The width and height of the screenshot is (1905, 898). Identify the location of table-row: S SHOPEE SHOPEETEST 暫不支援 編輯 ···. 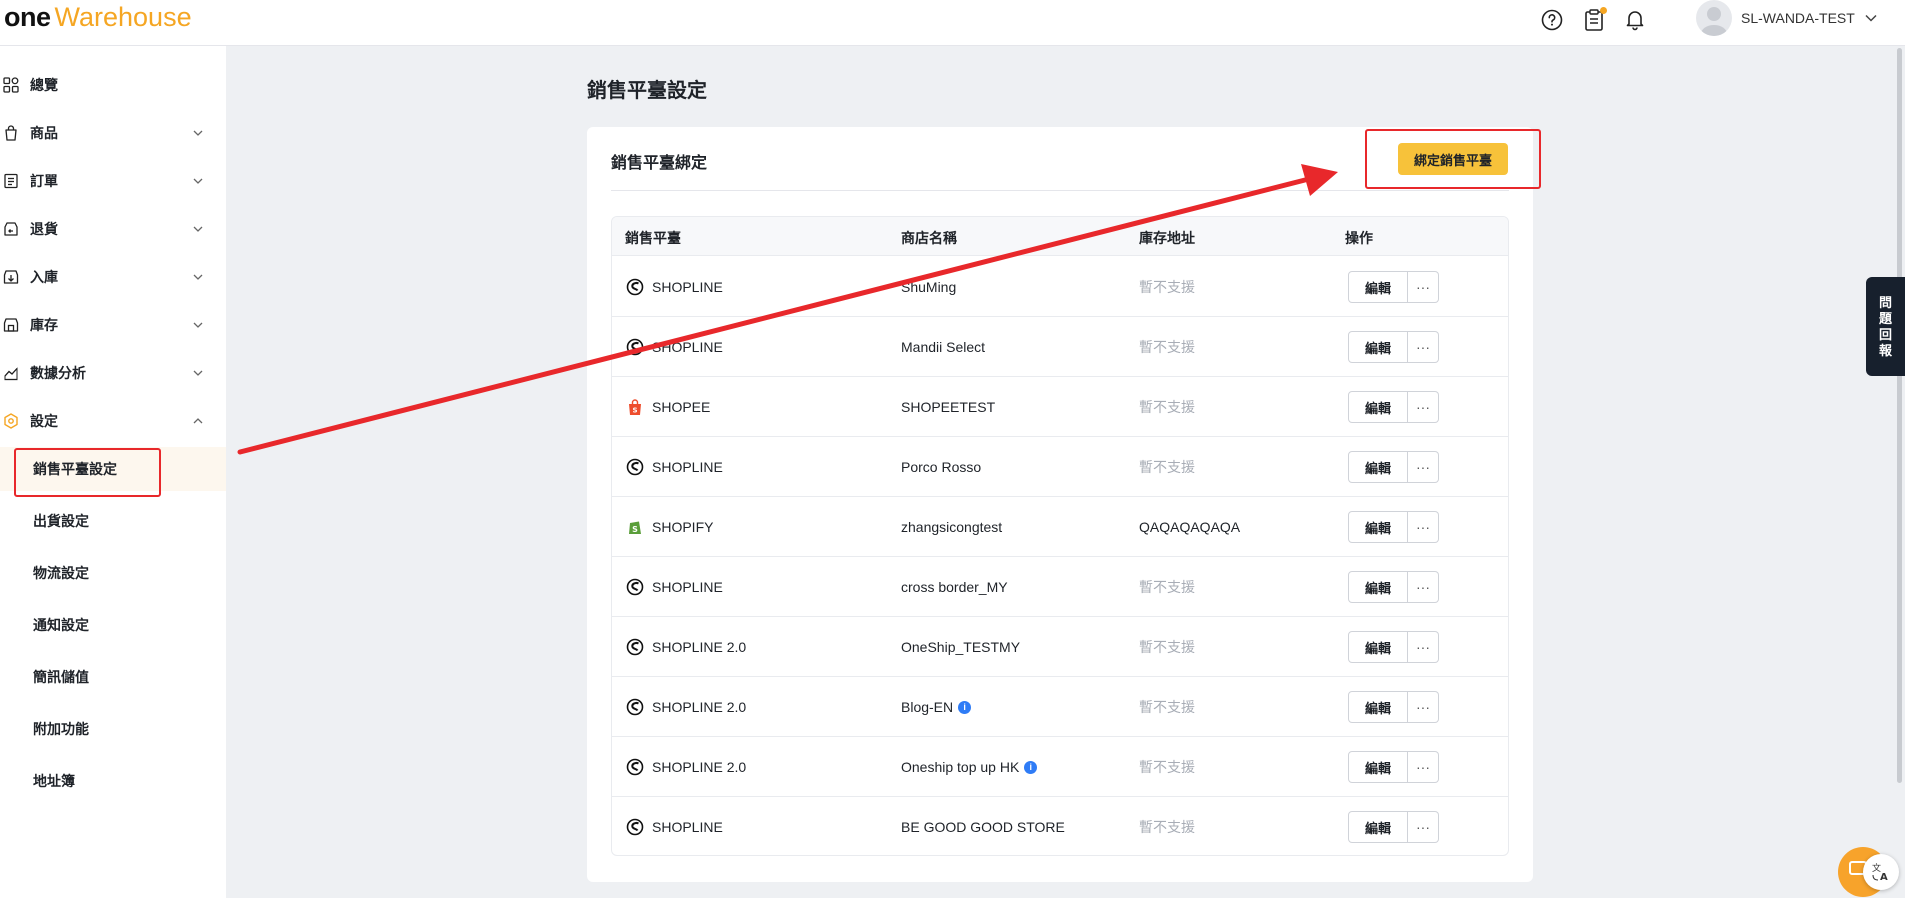
(1060, 407).